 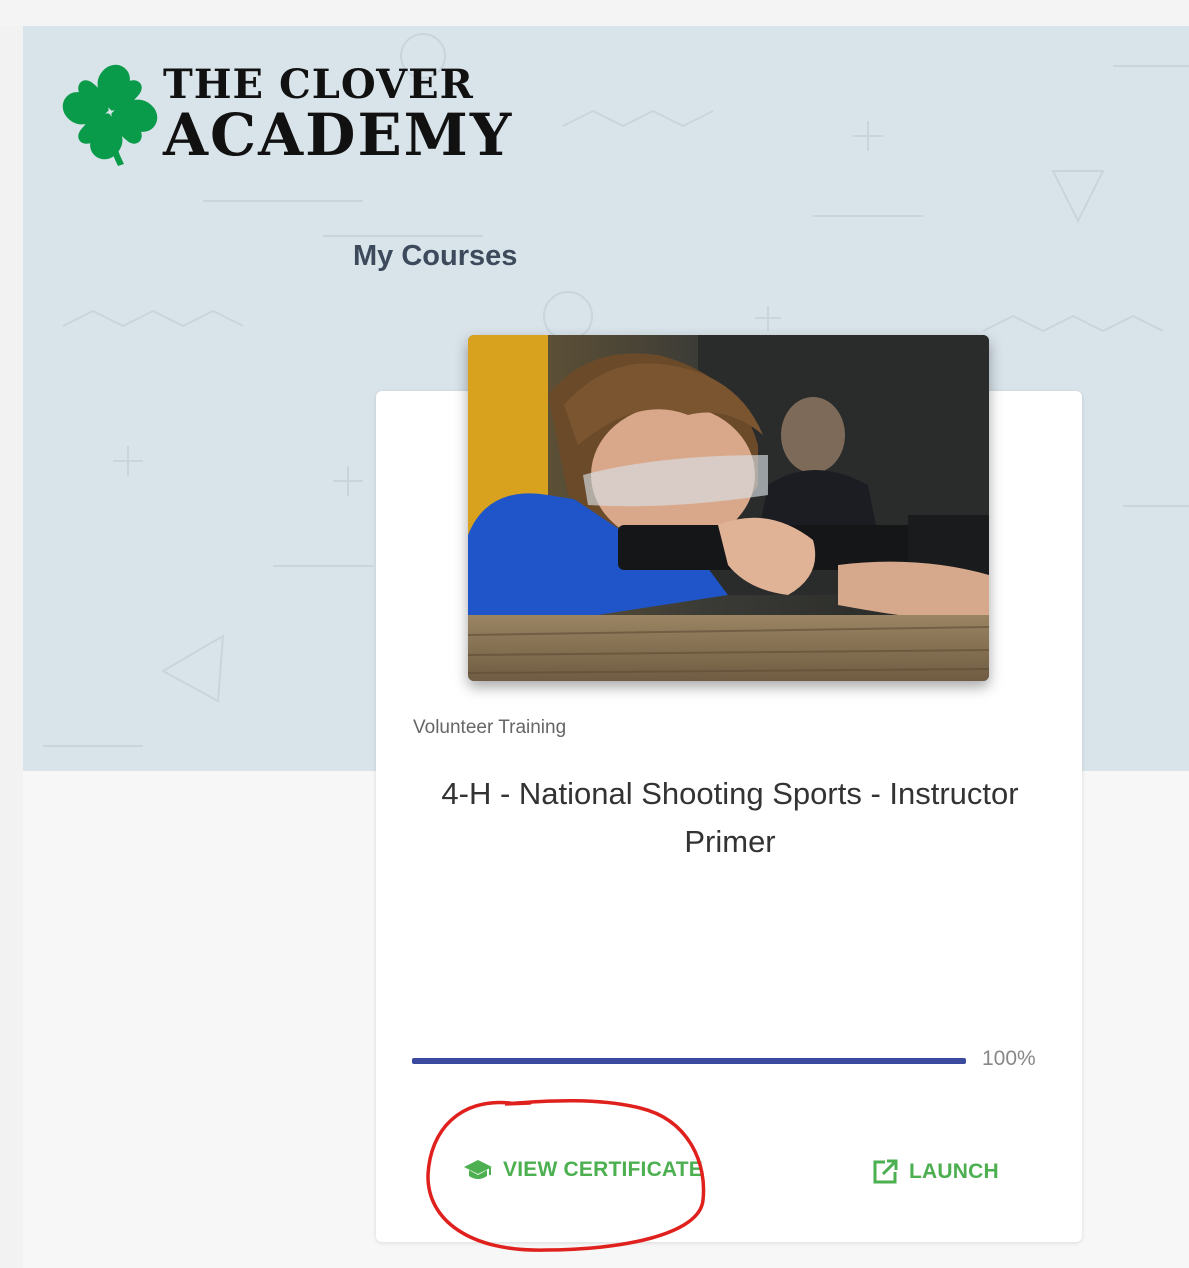 I want to click on logo-text-line1: THE CLOVER, so click(x=318, y=84).